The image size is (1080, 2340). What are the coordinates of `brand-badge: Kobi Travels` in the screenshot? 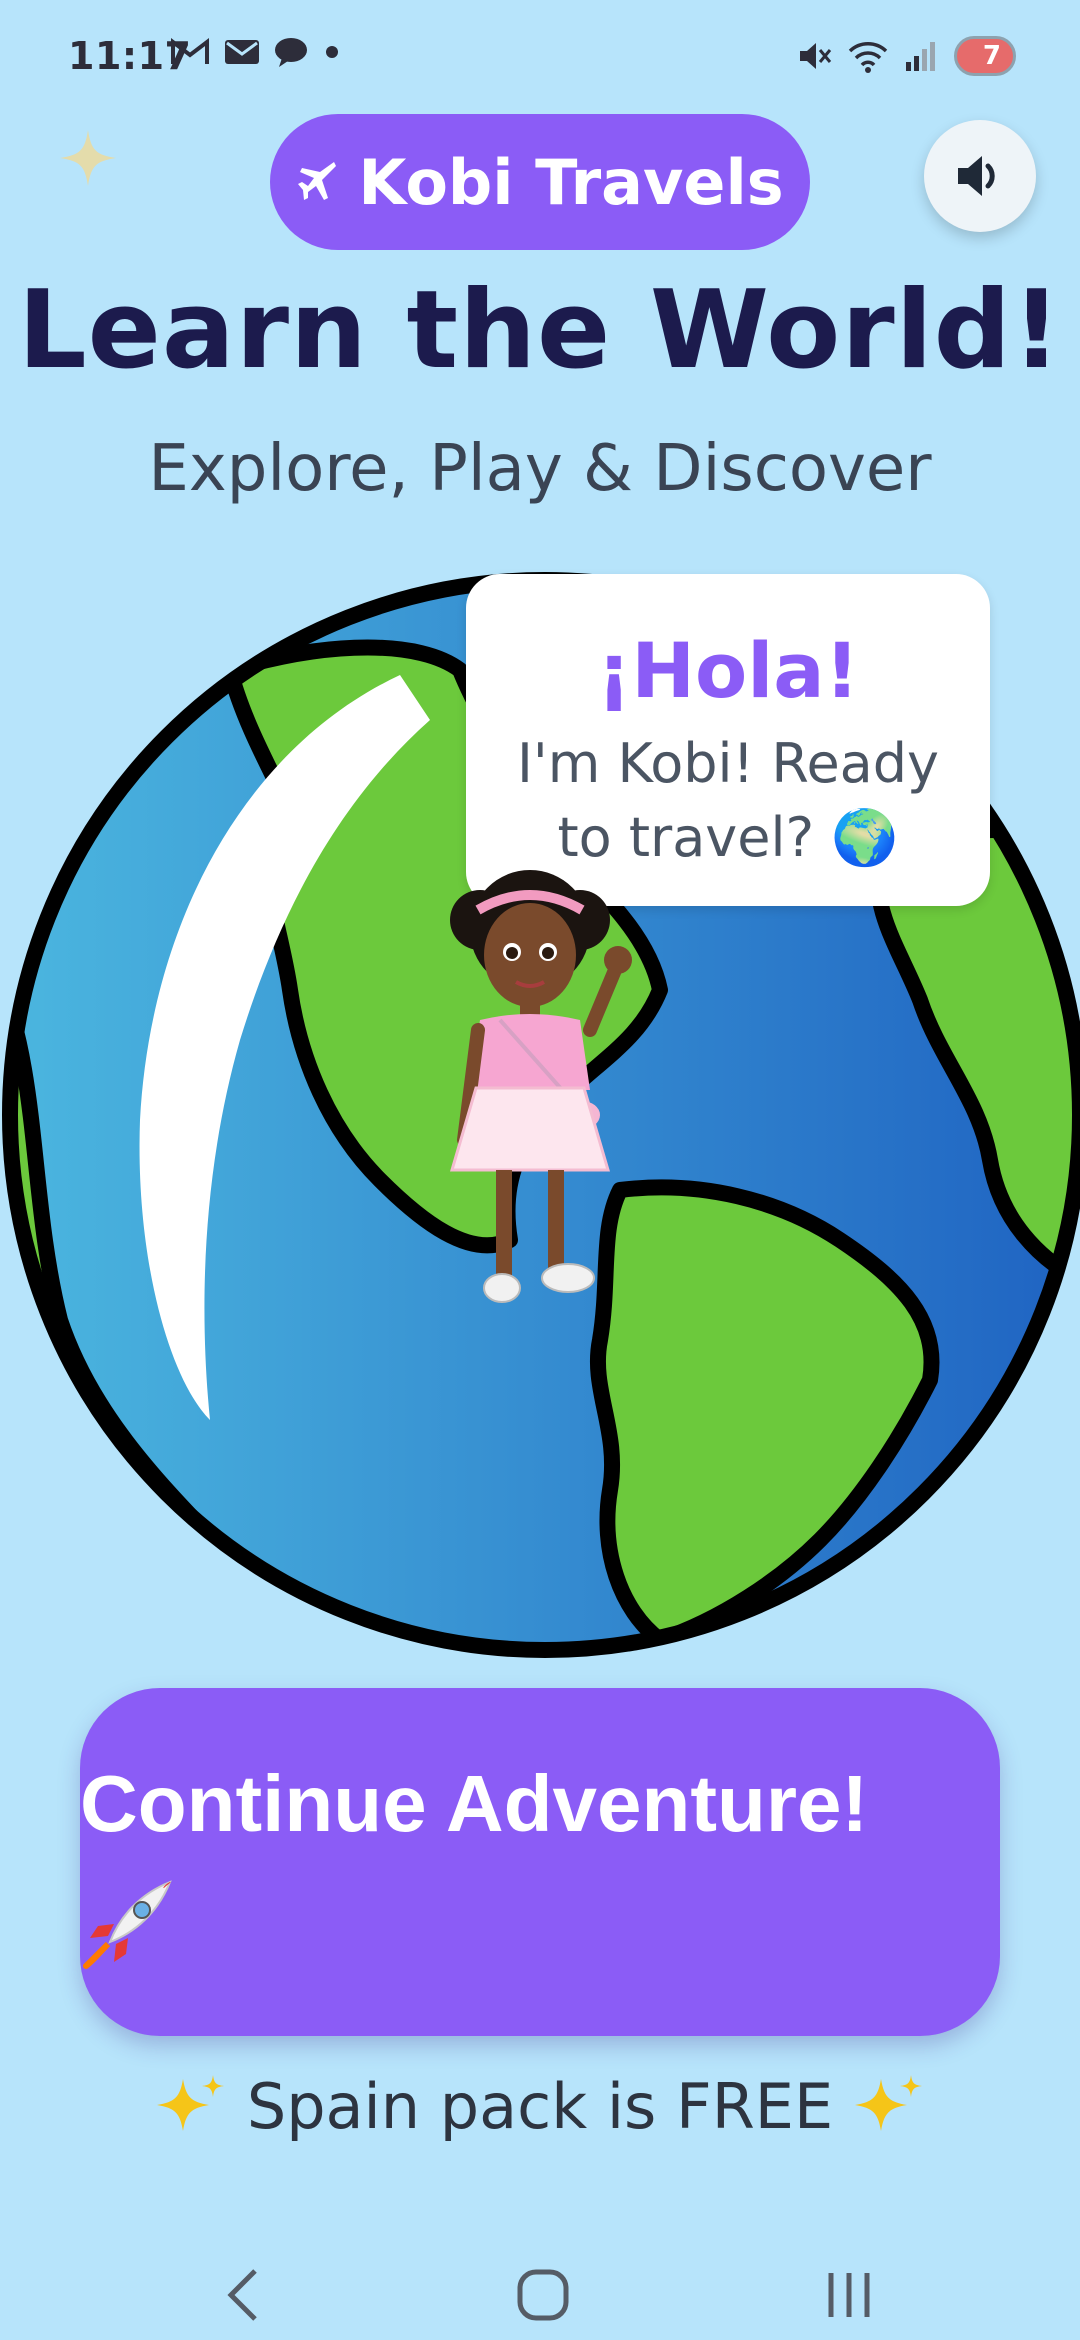 It's located at (540, 182).